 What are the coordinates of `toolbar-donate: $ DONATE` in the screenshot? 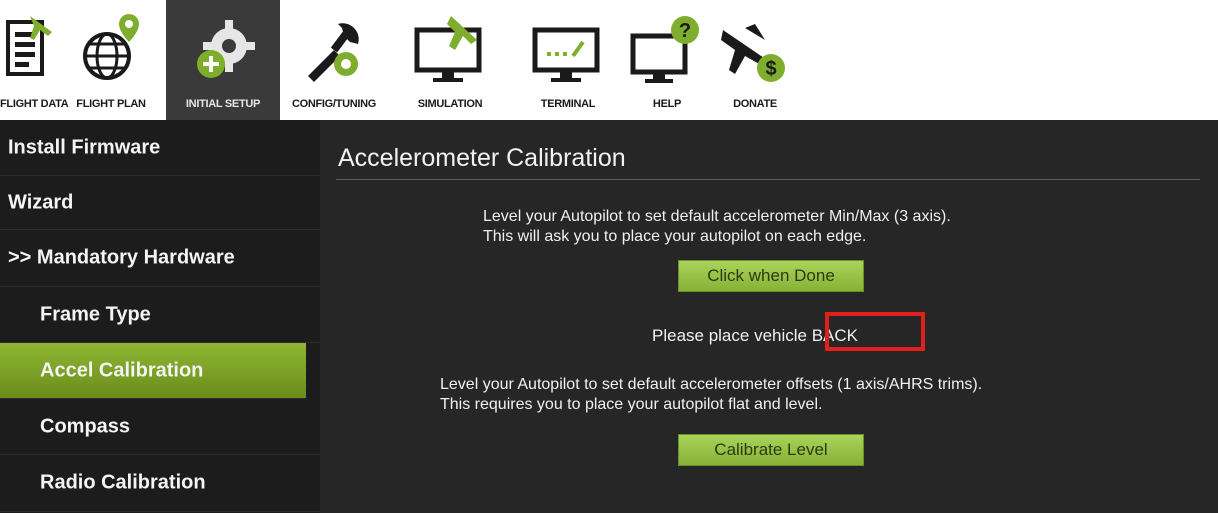 It's located at (755, 60).